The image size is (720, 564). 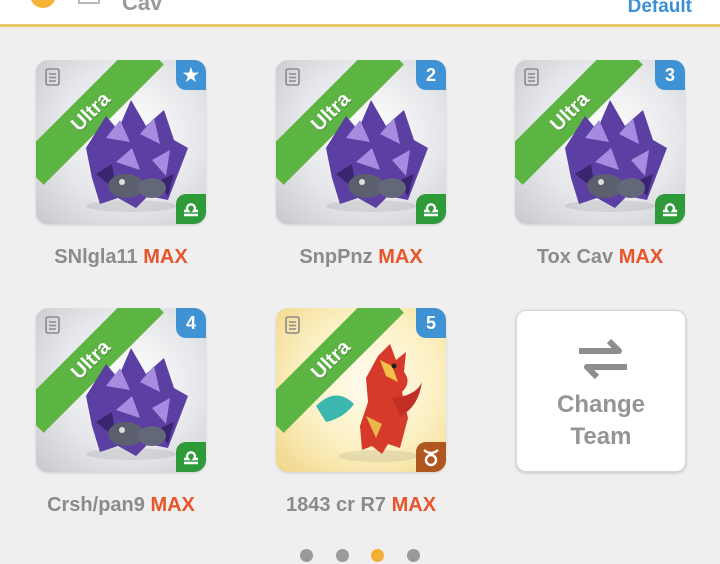 What do you see at coordinates (96, 257) in the screenshot?
I see `dragon-name-text: SNlgla11` at bounding box center [96, 257].